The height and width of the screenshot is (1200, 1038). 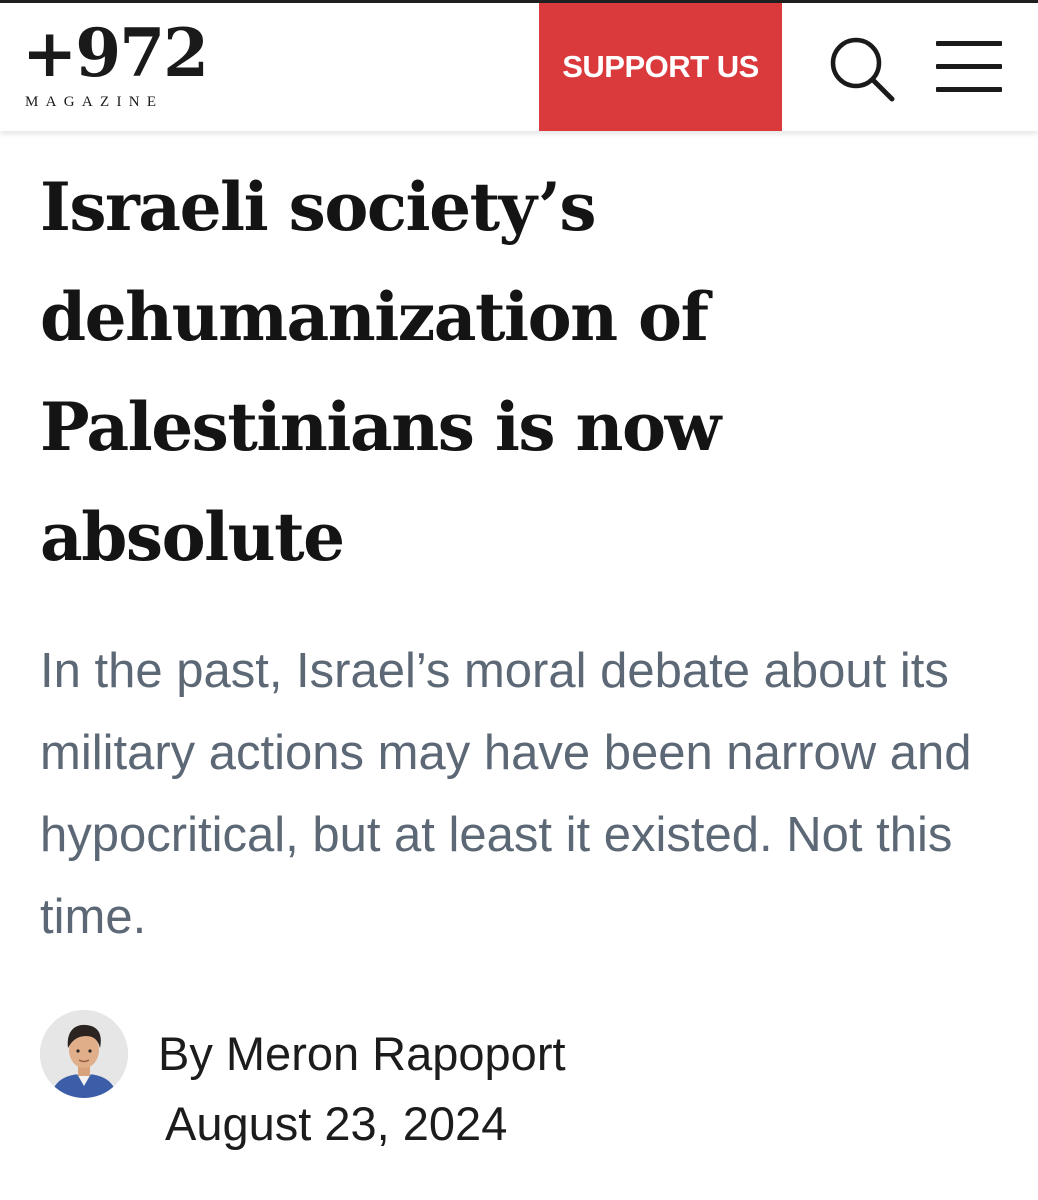 What do you see at coordinates (519, 67) in the screenshot?
I see `site-header: +972 MAGAZINE SUPPORT US` at bounding box center [519, 67].